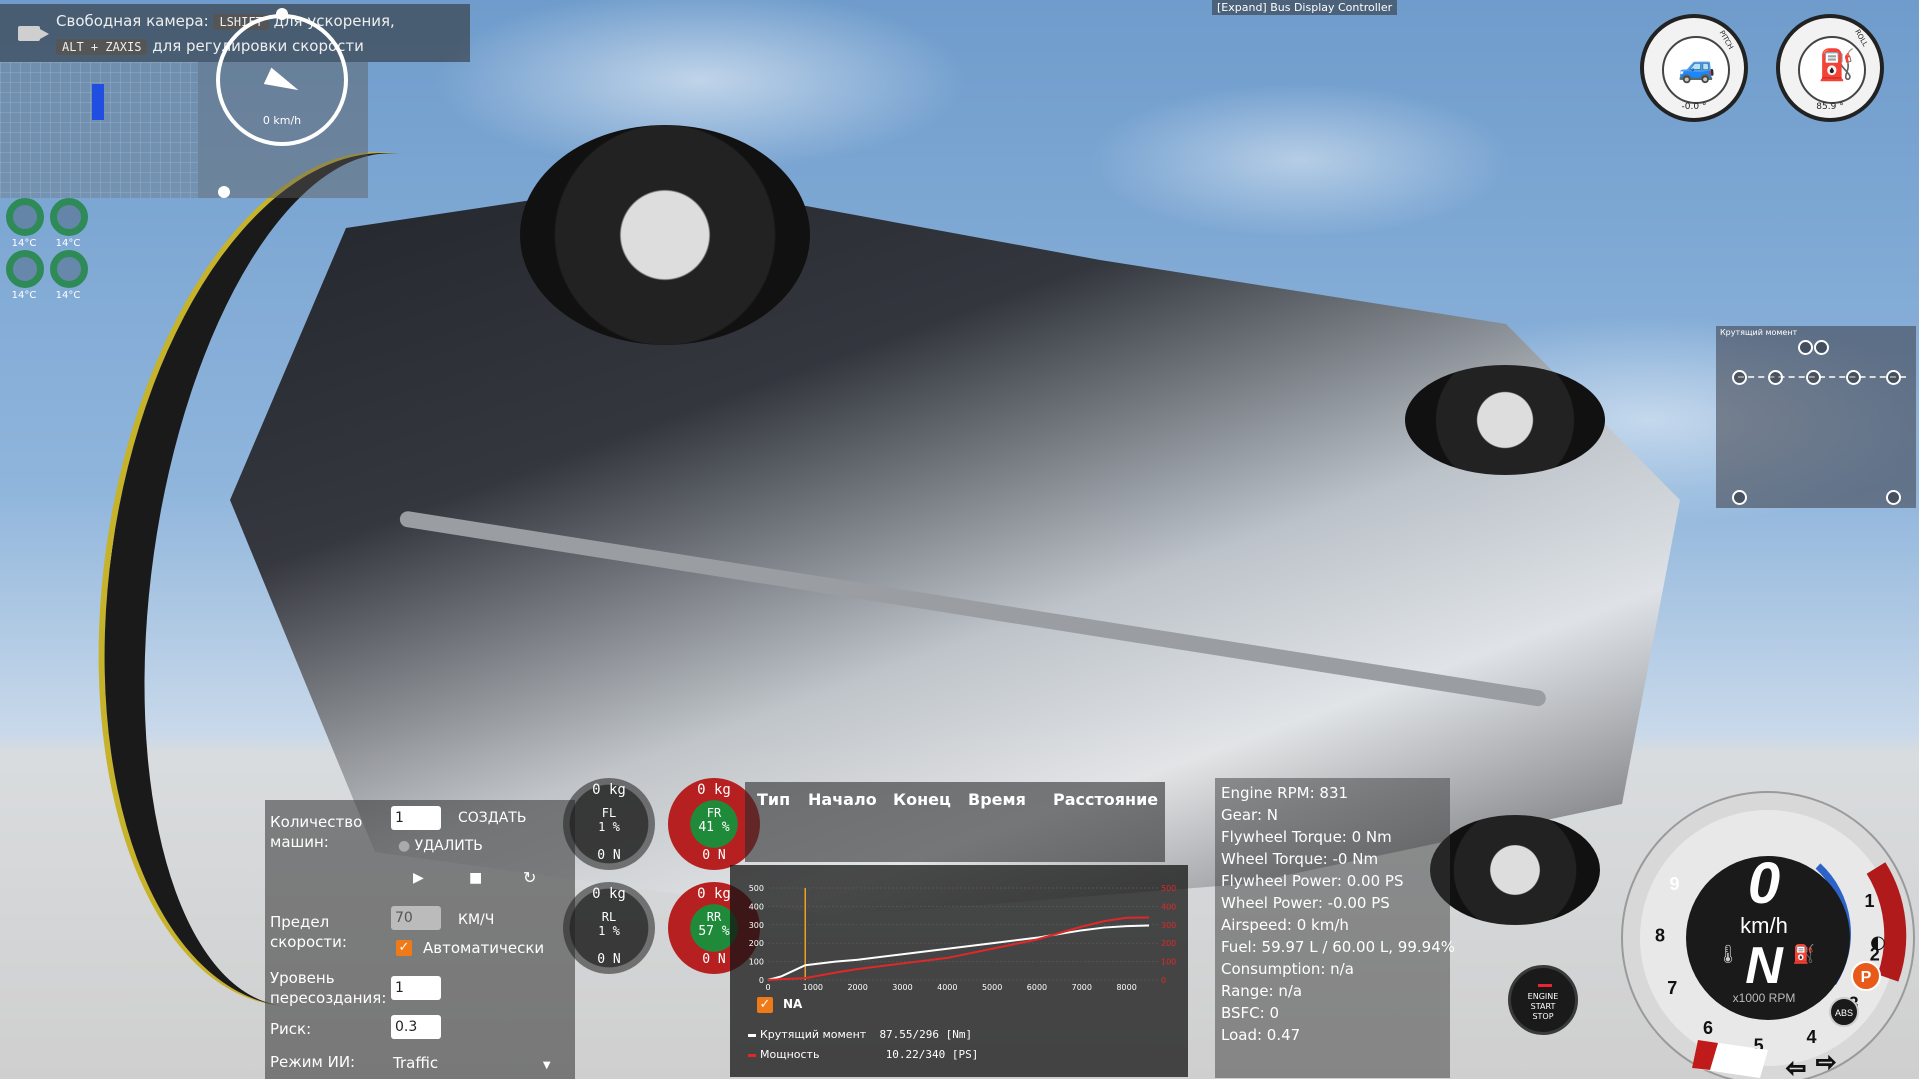  What do you see at coordinates (1306, 837) in the screenshot?
I see `stat-flywheel-torque: Flywheel Torque: 0 Nm` at bounding box center [1306, 837].